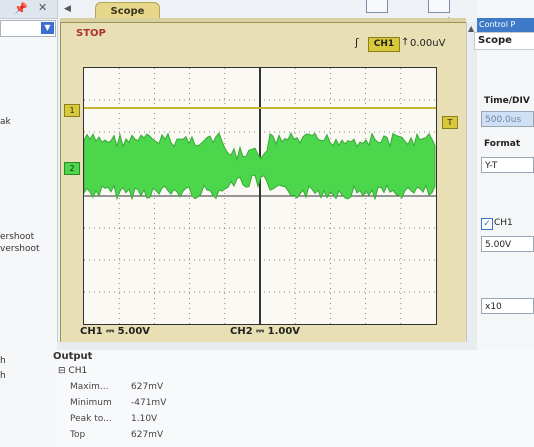  I want to click on collapse-icon: ⊟, so click(62, 371).